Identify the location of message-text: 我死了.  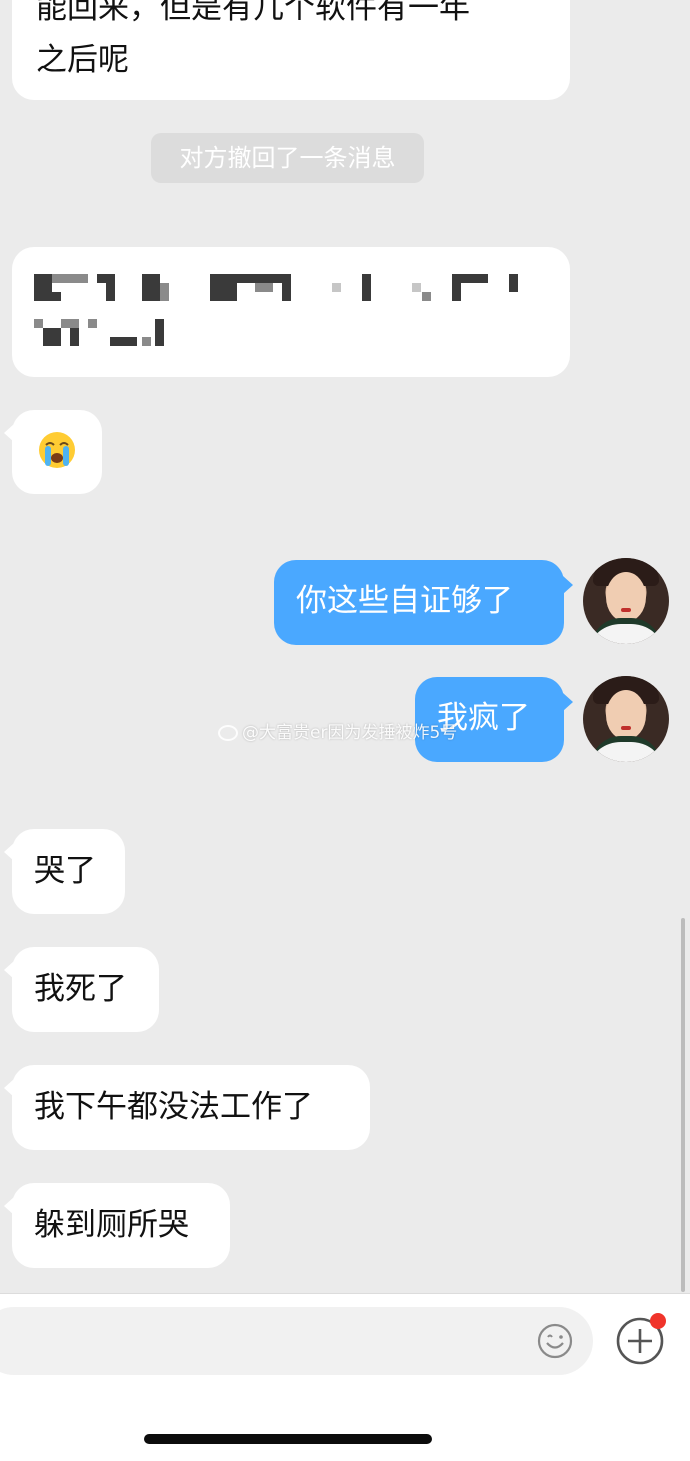
(80, 989).